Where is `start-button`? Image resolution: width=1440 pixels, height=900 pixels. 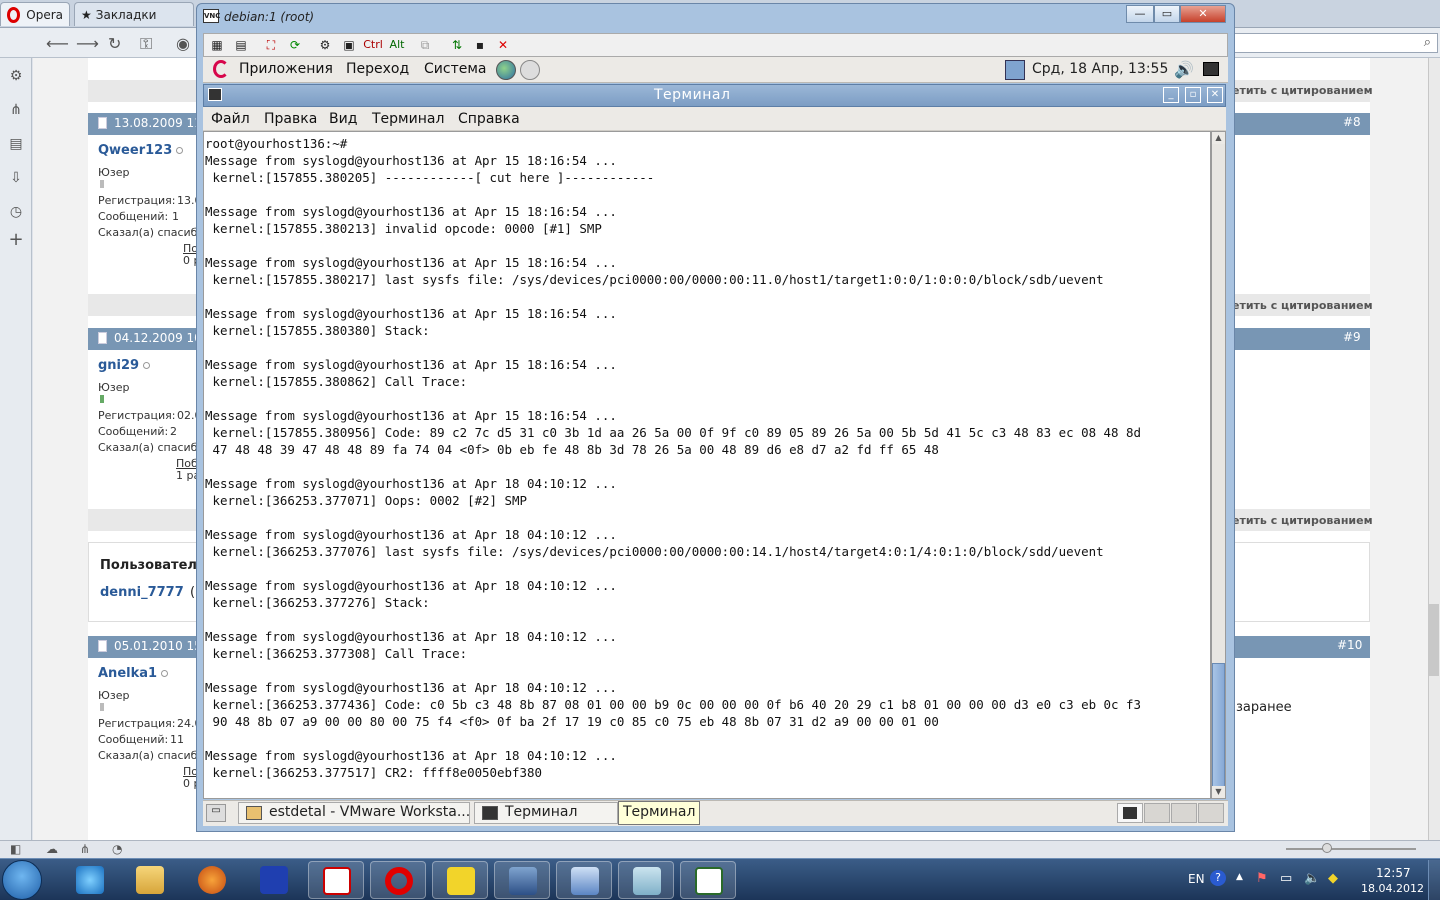
start-button is located at coordinates (22, 880).